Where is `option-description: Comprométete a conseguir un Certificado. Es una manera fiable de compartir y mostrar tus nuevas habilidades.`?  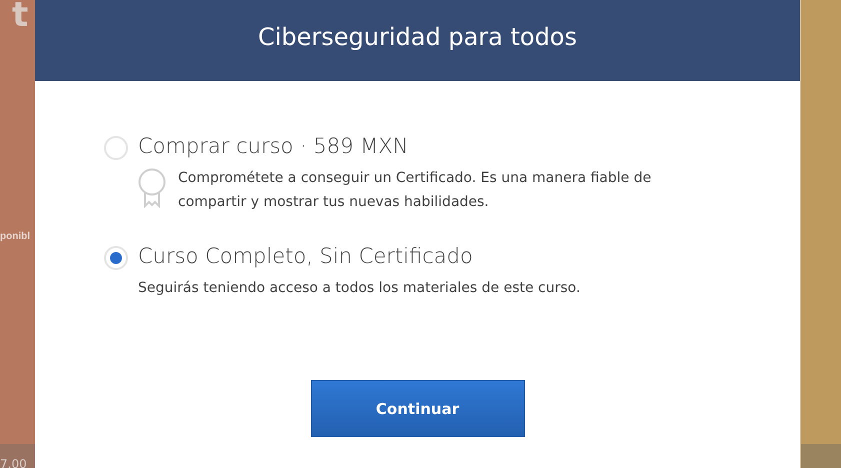
option-description: Comprométete a conseguir un Certificado. Es una manera fiable de compartir y mostrar tus nuevas habilidades. is located at coordinates (415, 190).